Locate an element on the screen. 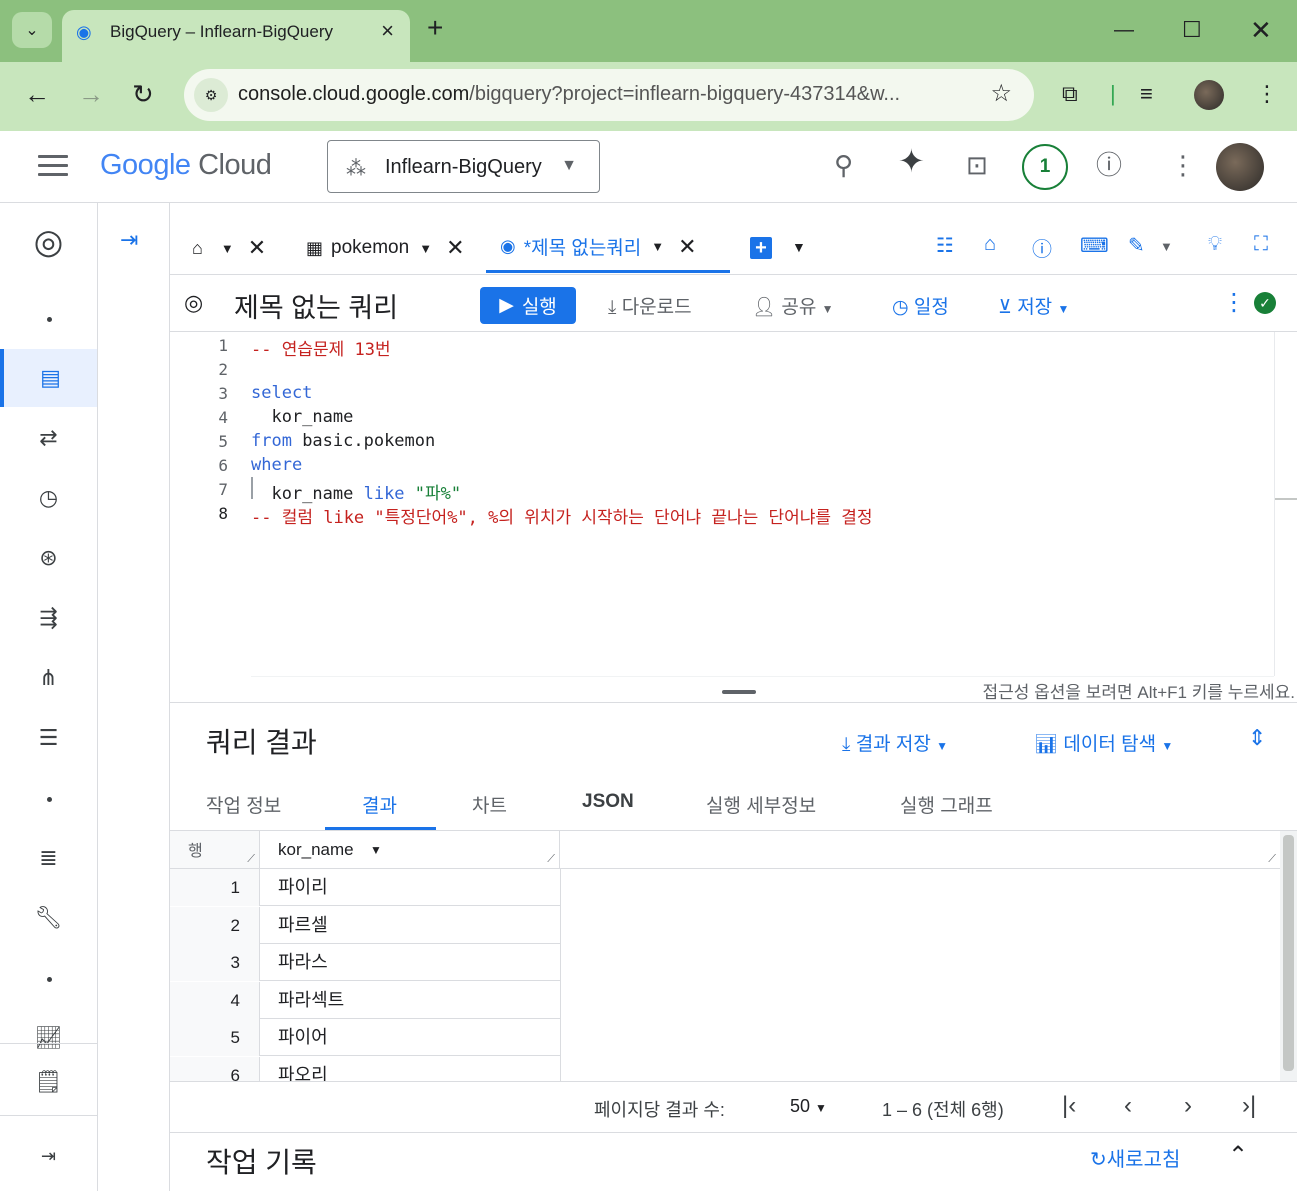  home-icon: ⌂ is located at coordinates (990, 244).